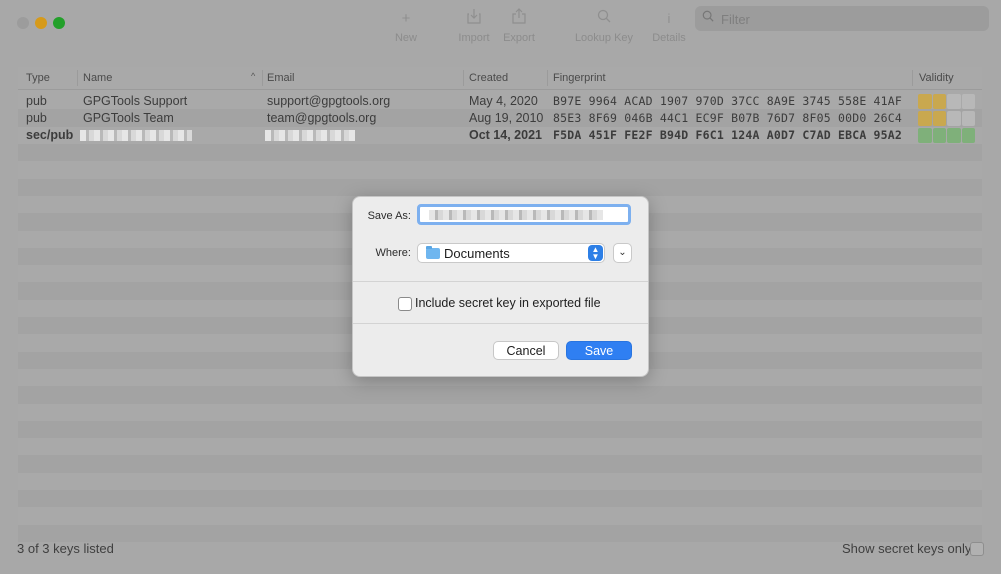 Image resolution: width=1001 pixels, height=574 pixels. What do you see at coordinates (38, 78) in the screenshot?
I see `column-header-type: Type` at bounding box center [38, 78].